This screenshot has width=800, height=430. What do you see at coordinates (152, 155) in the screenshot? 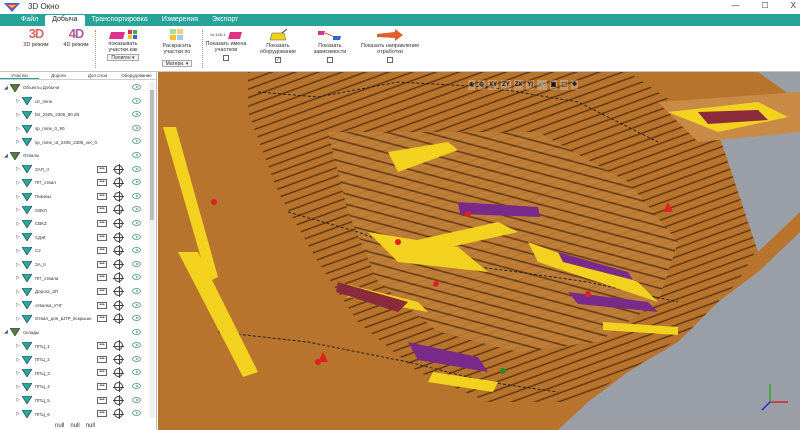
I see `scrollbar-thumb` at bounding box center [152, 155].